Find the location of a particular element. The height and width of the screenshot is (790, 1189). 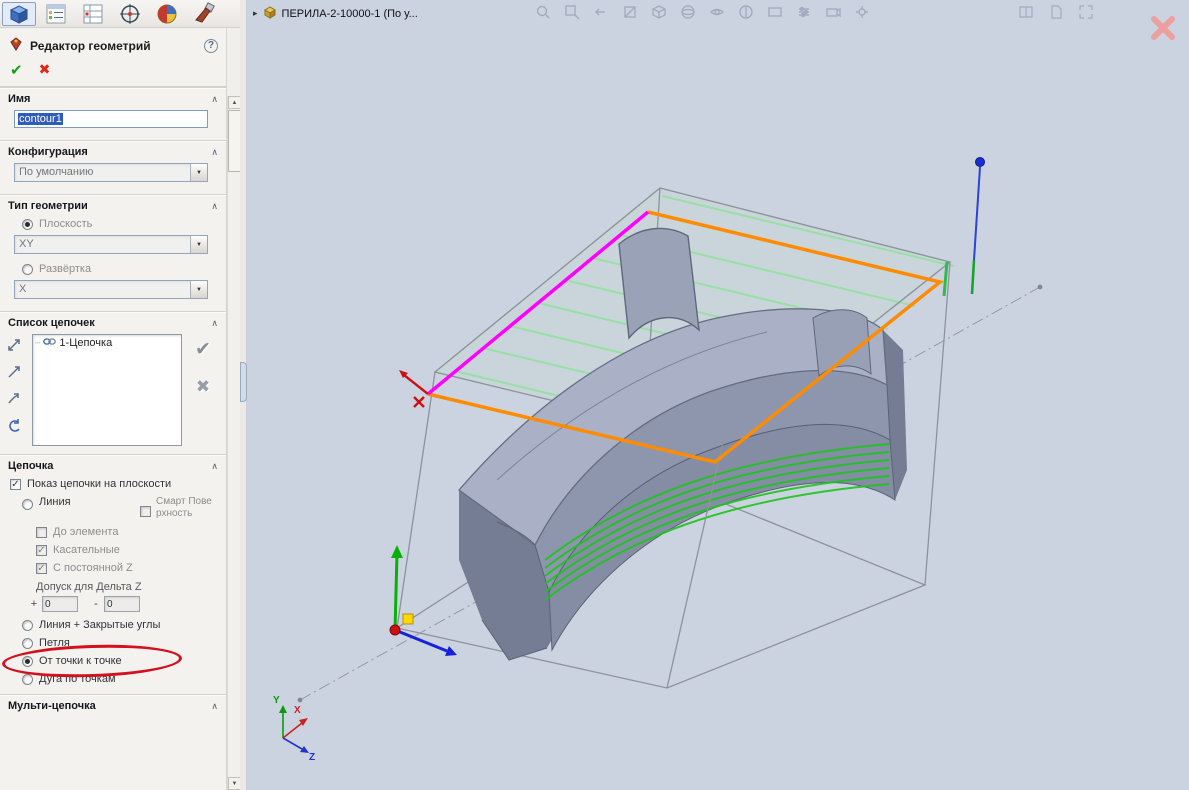

panel-splitter is located at coordinates (243, 395).